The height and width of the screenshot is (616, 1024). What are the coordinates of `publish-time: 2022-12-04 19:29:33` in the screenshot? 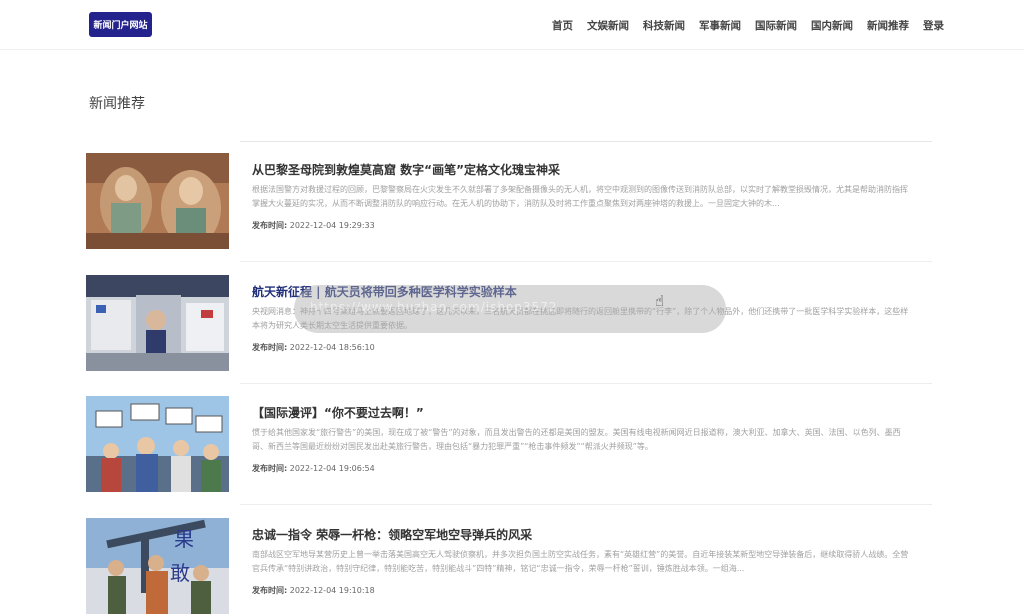 It's located at (332, 225).